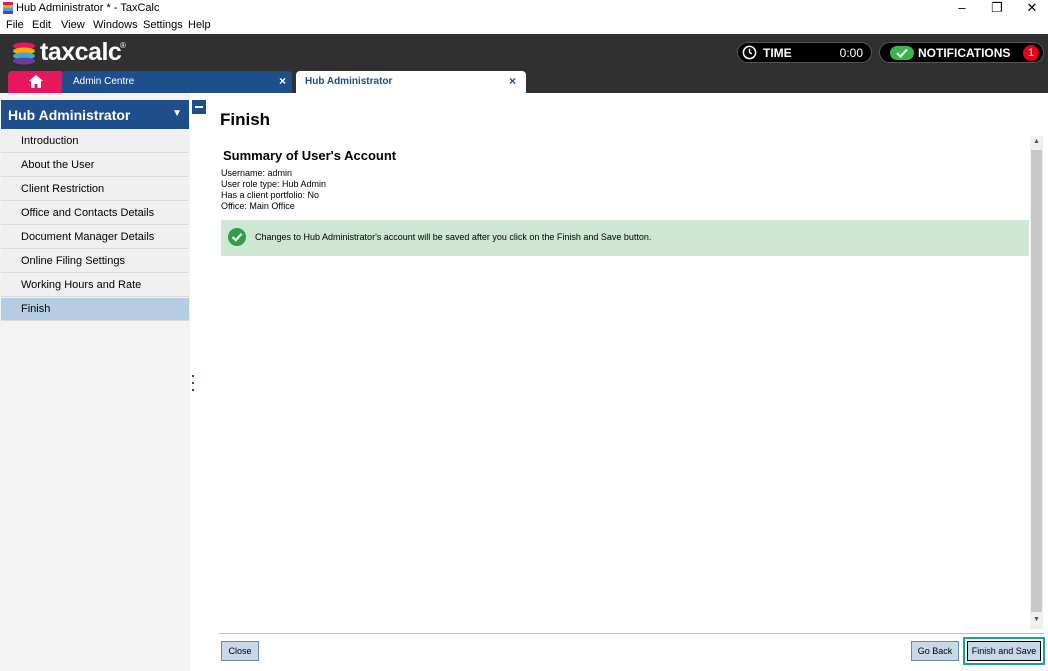  What do you see at coordinates (257, 173) in the screenshot?
I see `info-username: Username: admin` at bounding box center [257, 173].